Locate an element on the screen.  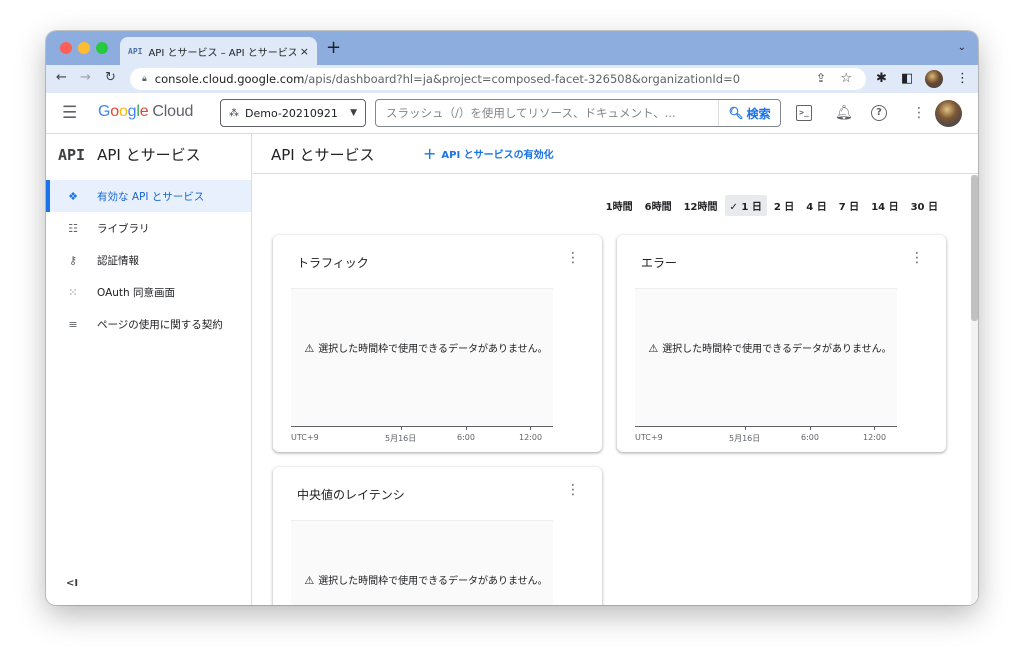
x-axis-label: 6:00 is located at coordinates (810, 437).